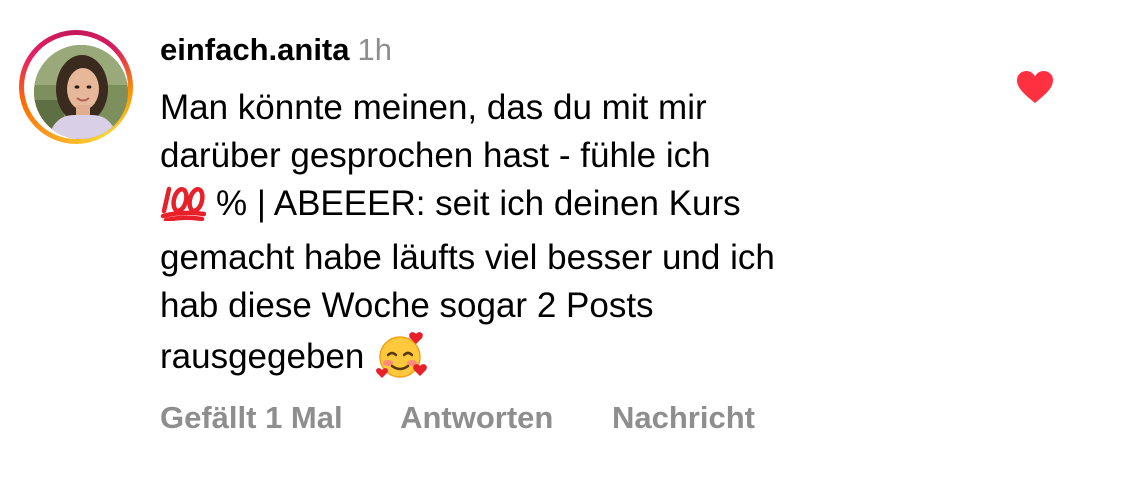 Image resolution: width=1125 pixels, height=480 pixels. What do you see at coordinates (433, 107) in the screenshot?
I see `comment-line: Man könnte meinen, das du mit mir` at bounding box center [433, 107].